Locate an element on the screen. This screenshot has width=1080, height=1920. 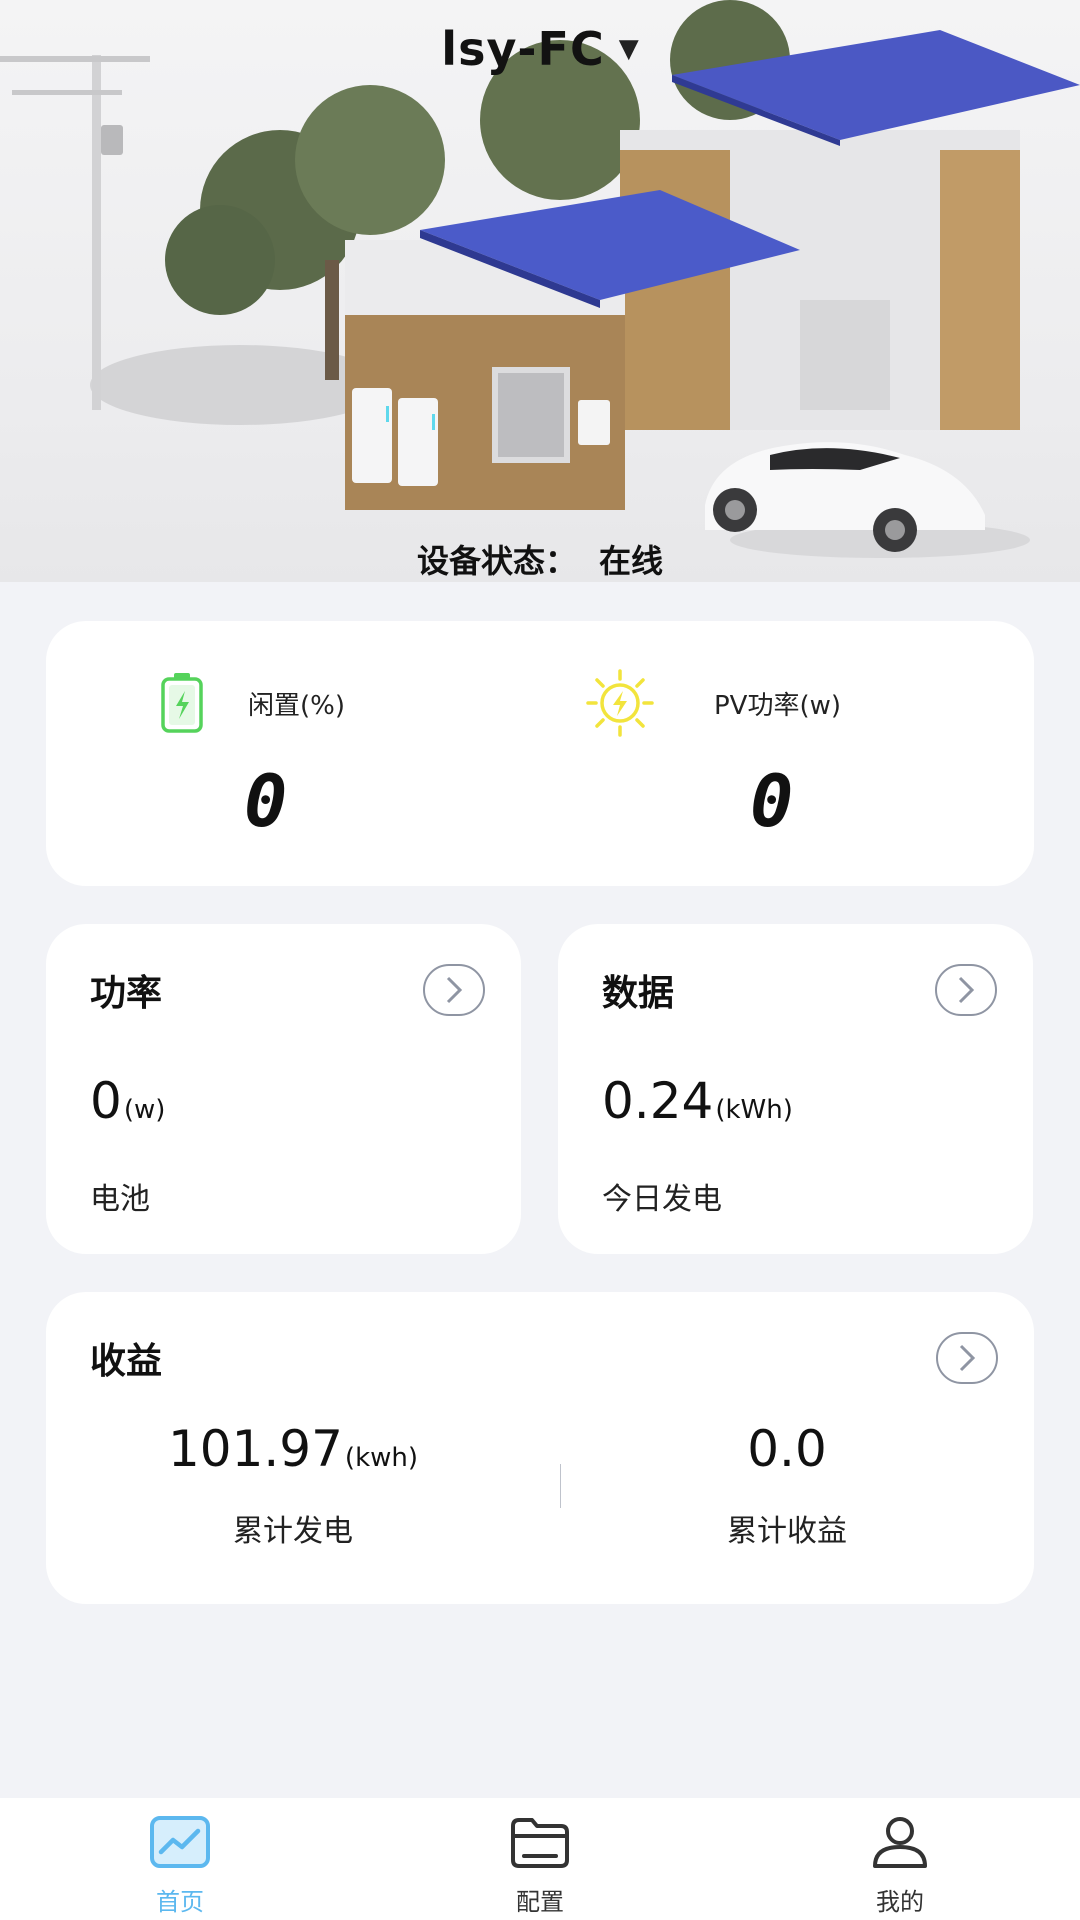
pv-label: PV功率(w) is located at coordinates (778, 706).